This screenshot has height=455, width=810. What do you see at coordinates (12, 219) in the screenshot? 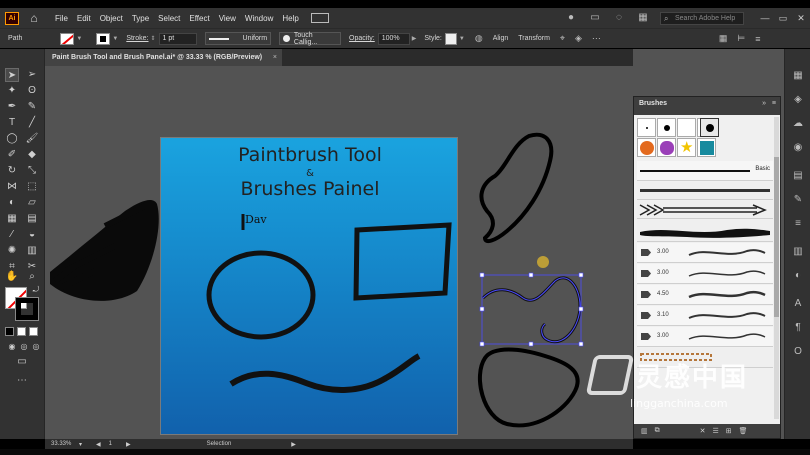
I see `mesh-tool-icon: ▦` at bounding box center [12, 219].